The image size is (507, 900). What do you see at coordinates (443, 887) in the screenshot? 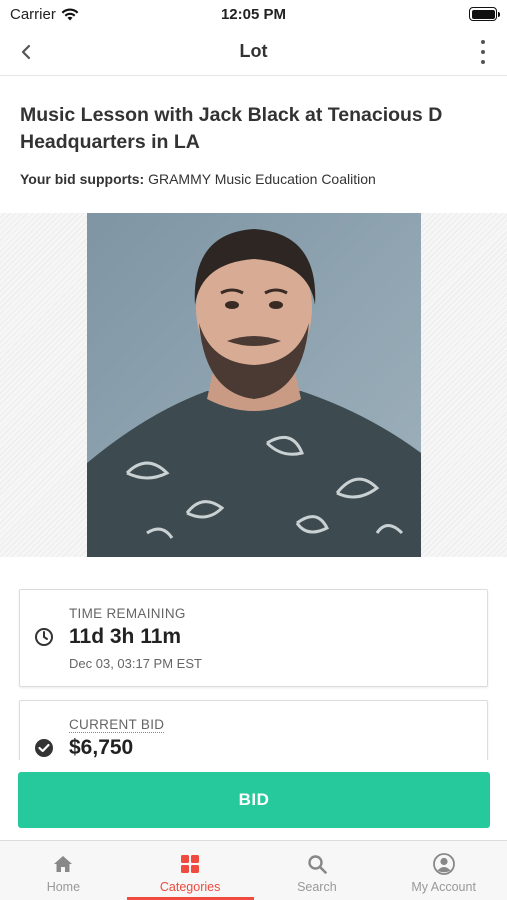
I see `tab-my-account-label: My Account` at bounding box center [443, 887].